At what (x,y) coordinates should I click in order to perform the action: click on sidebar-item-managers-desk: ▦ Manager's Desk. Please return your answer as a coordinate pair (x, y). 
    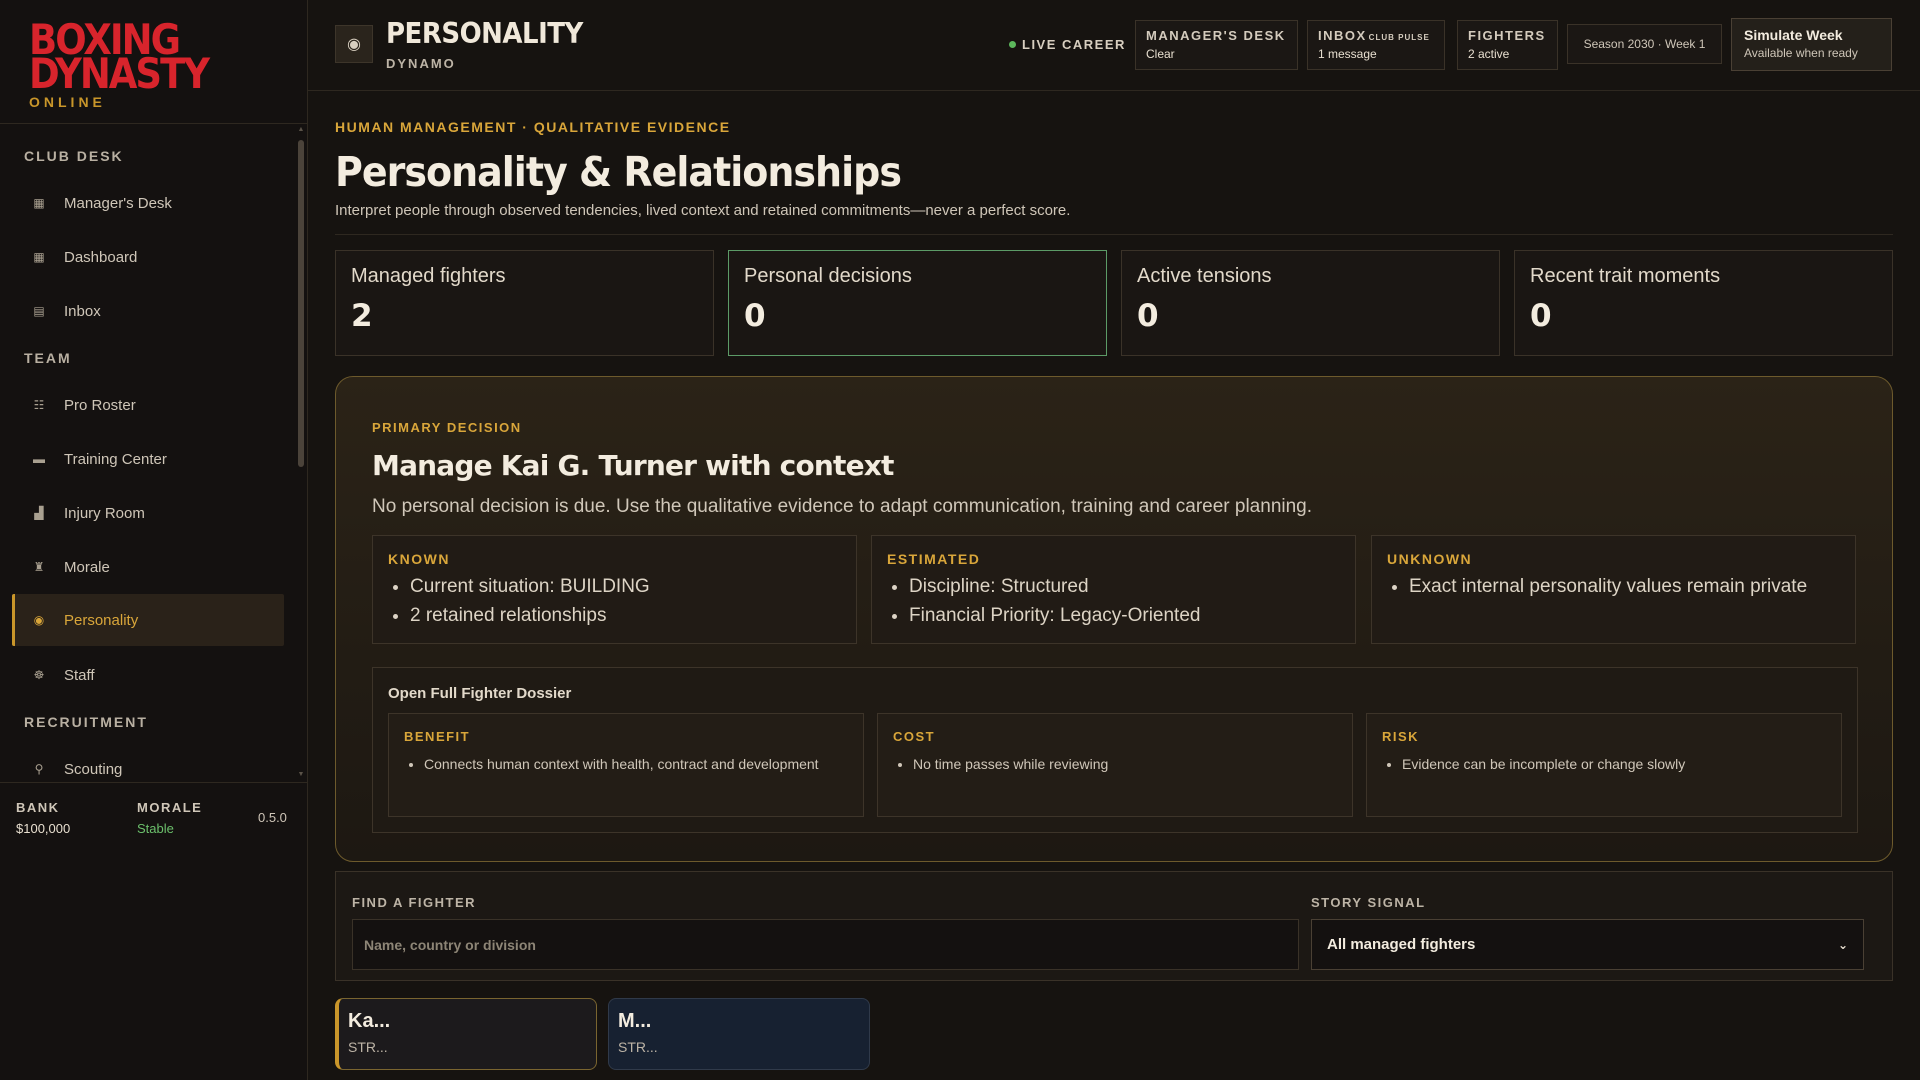
    Looking at the image, I should click on (148, 203).